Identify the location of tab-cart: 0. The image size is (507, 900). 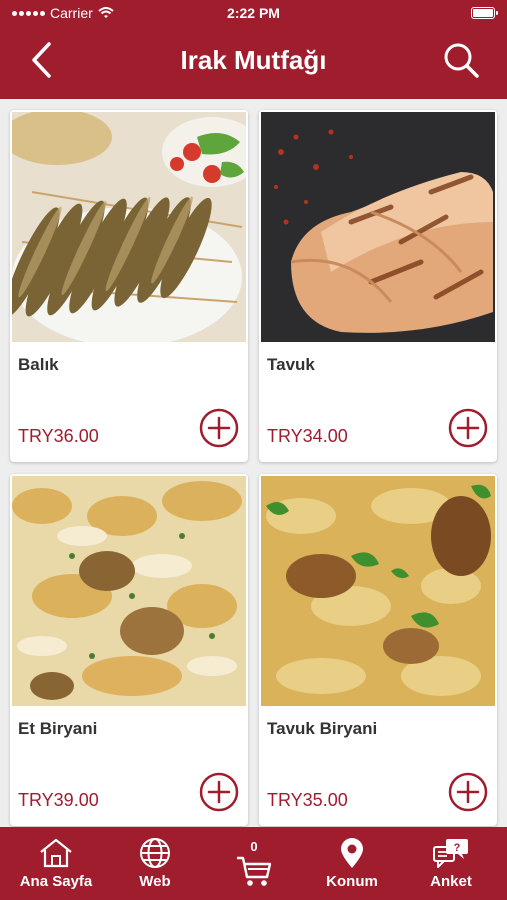
(254, 863).